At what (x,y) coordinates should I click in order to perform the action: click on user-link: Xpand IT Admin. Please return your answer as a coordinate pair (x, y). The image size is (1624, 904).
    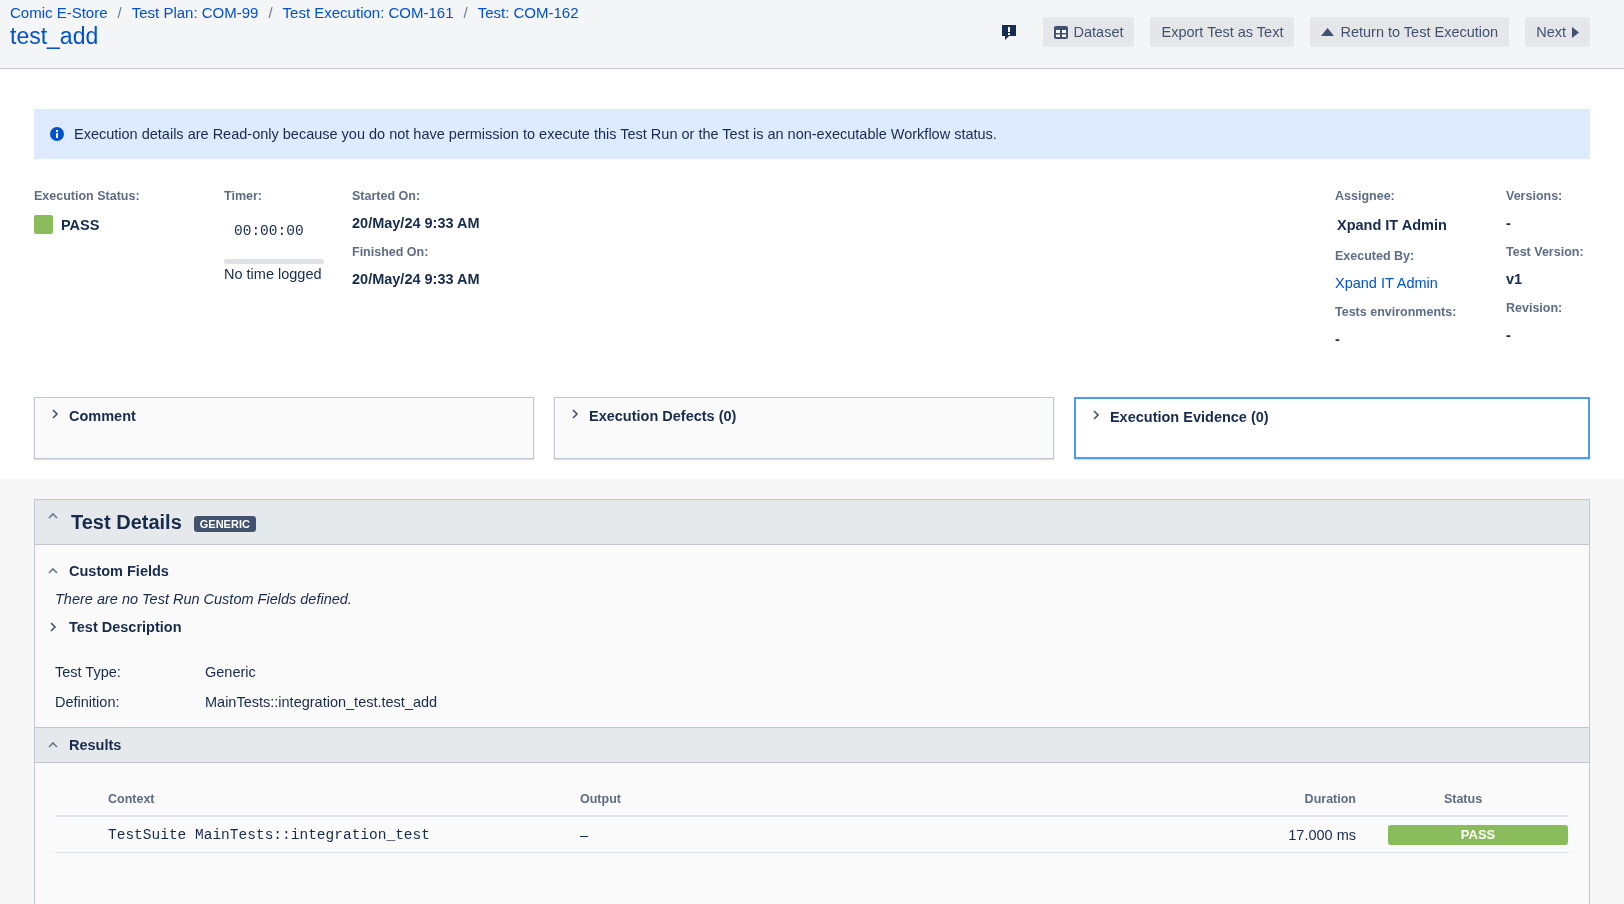
    Looking at the image, I should click on (1420, 283).